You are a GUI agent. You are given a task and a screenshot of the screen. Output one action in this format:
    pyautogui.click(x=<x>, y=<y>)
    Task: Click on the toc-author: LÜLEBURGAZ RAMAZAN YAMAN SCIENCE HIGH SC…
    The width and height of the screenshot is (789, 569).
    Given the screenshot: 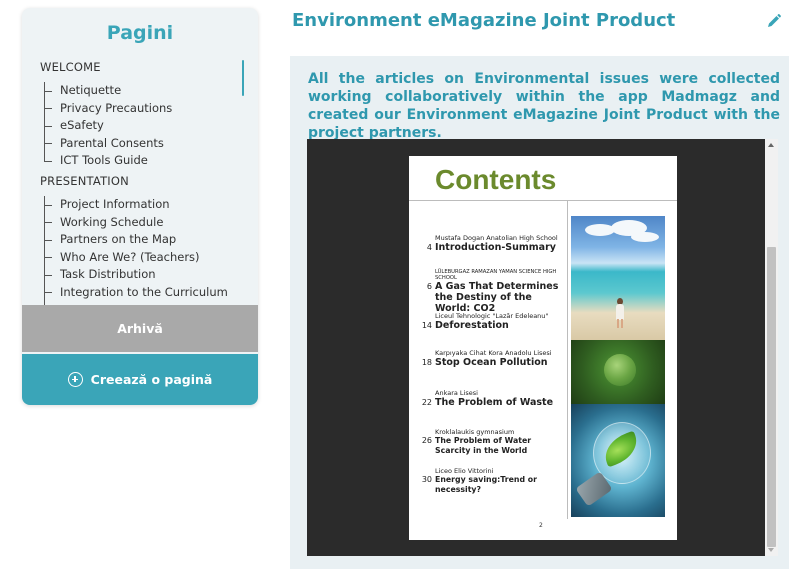 What is the action you would take?
    pyautogui.click(x=496, y=275)
    